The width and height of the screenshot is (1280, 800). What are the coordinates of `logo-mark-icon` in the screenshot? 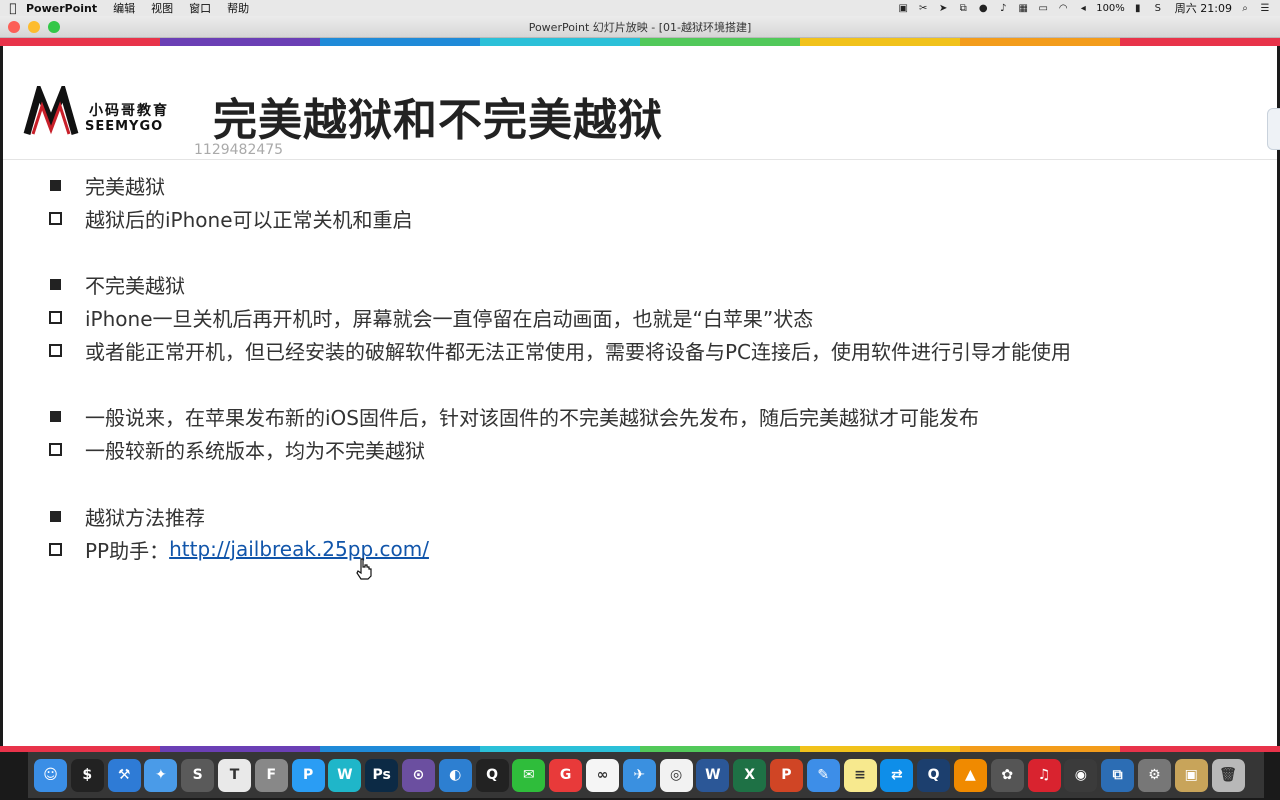 It's located at (51, 110).